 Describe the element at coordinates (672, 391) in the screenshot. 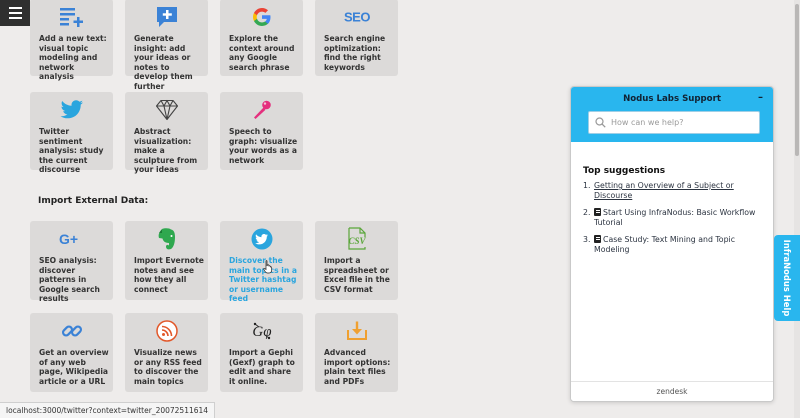

I see `zendesk-footer: zendesk` at that location.